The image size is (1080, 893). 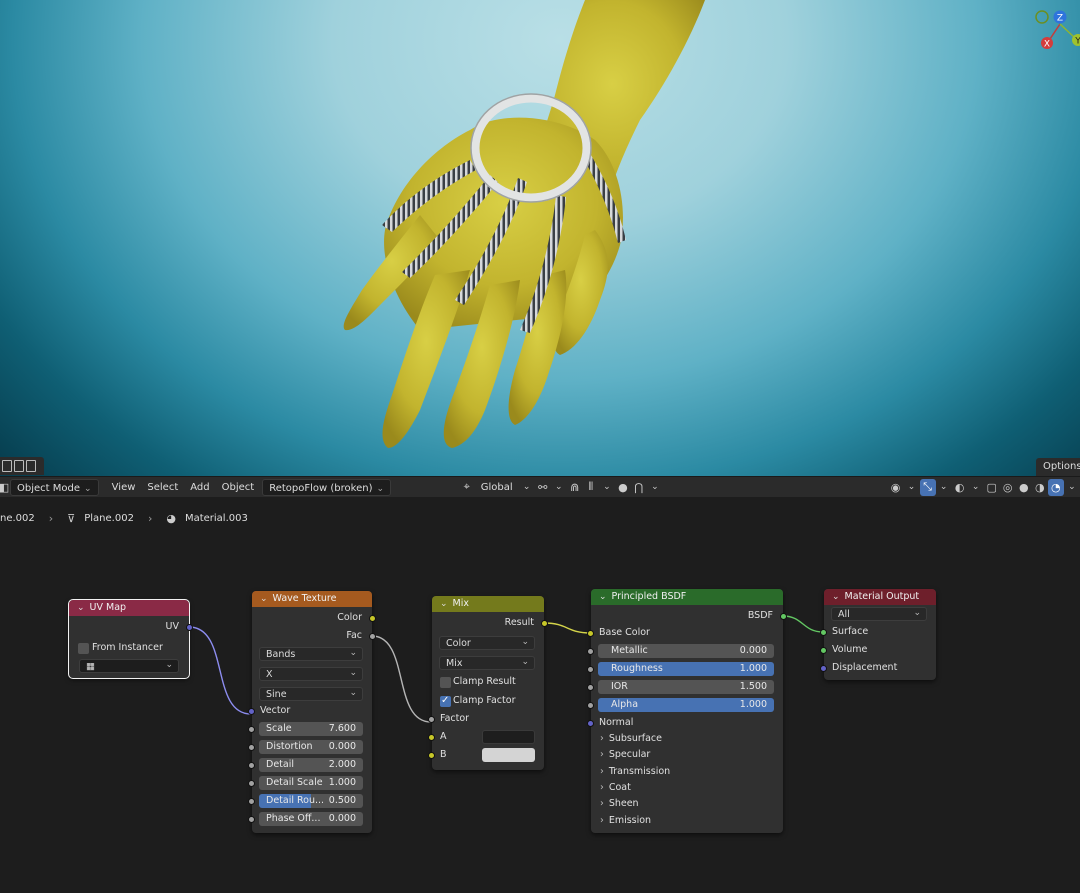 I want to click on retopoflow-menu: RetopoFlow (broken), so click(x=327, y=487).